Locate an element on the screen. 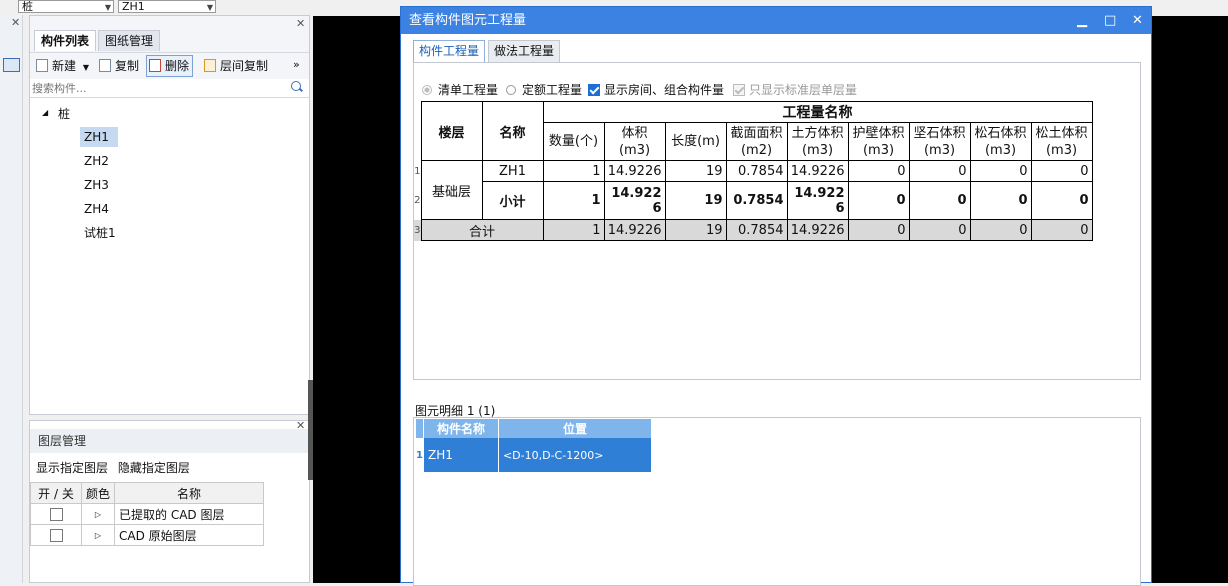 This screenshot has height=586, width=1228. delete-button-label: 删除 is located at coordinates (177, 66).